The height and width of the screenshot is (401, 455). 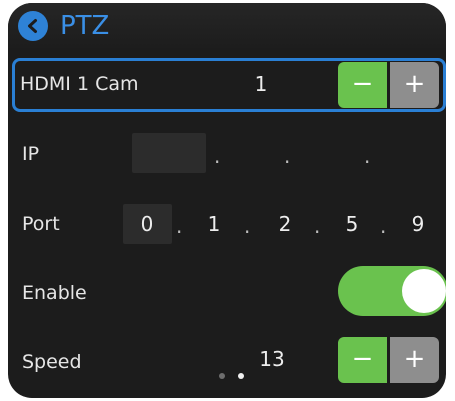 I want to click on port-digit: 0, so click(x=147, y=224).